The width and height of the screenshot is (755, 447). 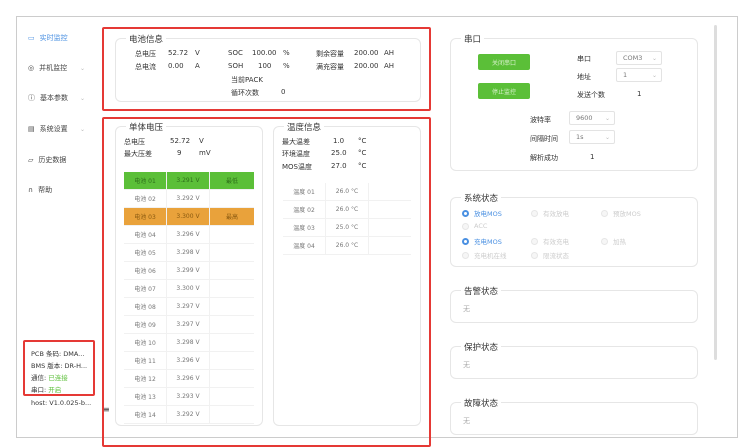 I want to click on cell-name: 电池 06, so click(x=145, y=270).